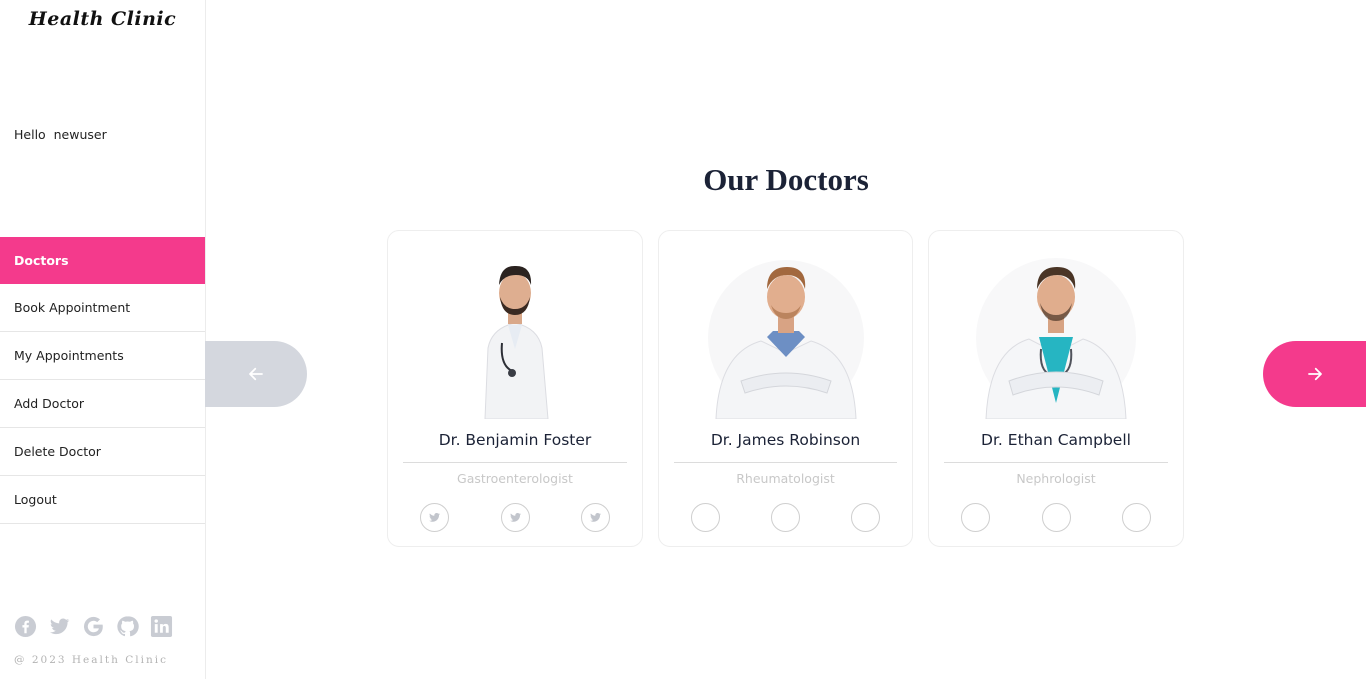  I want to click on copyright-text: @ 2023 Health Clinic, so click(91, 660).